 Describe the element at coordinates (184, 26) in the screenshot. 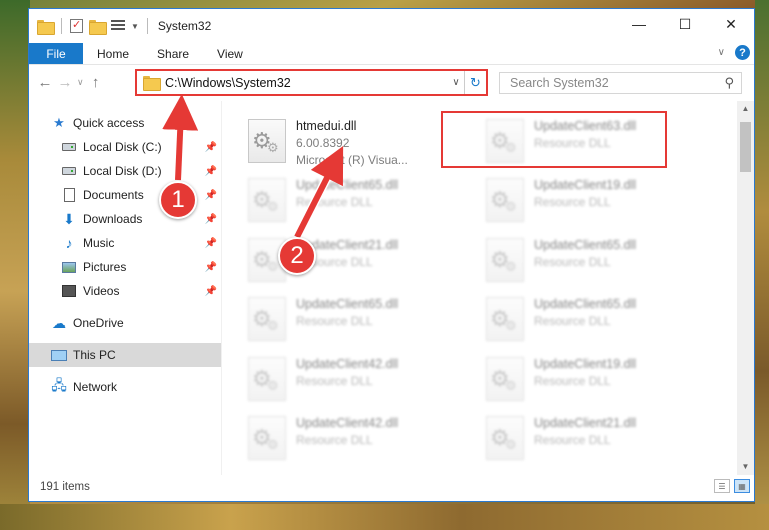

I see `window-title: System32` at that location.